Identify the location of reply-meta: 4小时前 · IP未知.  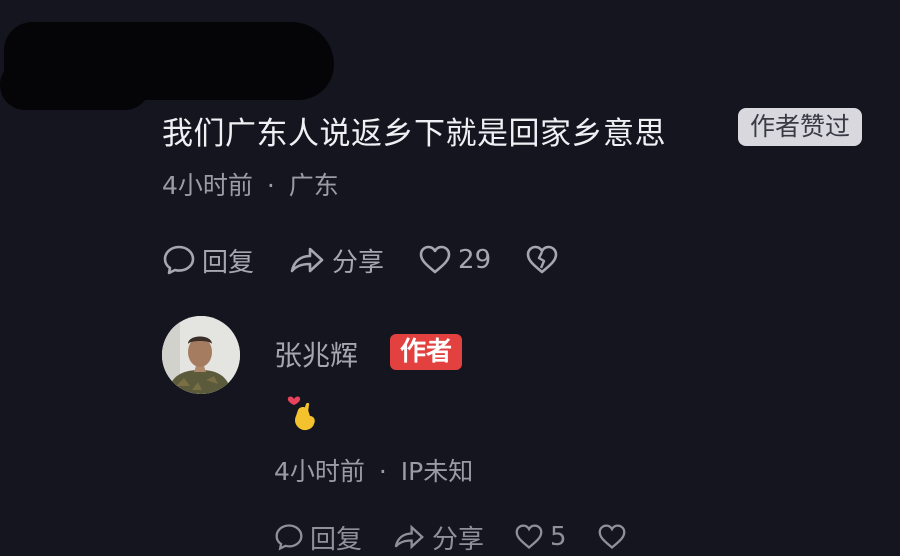
(373, 470).